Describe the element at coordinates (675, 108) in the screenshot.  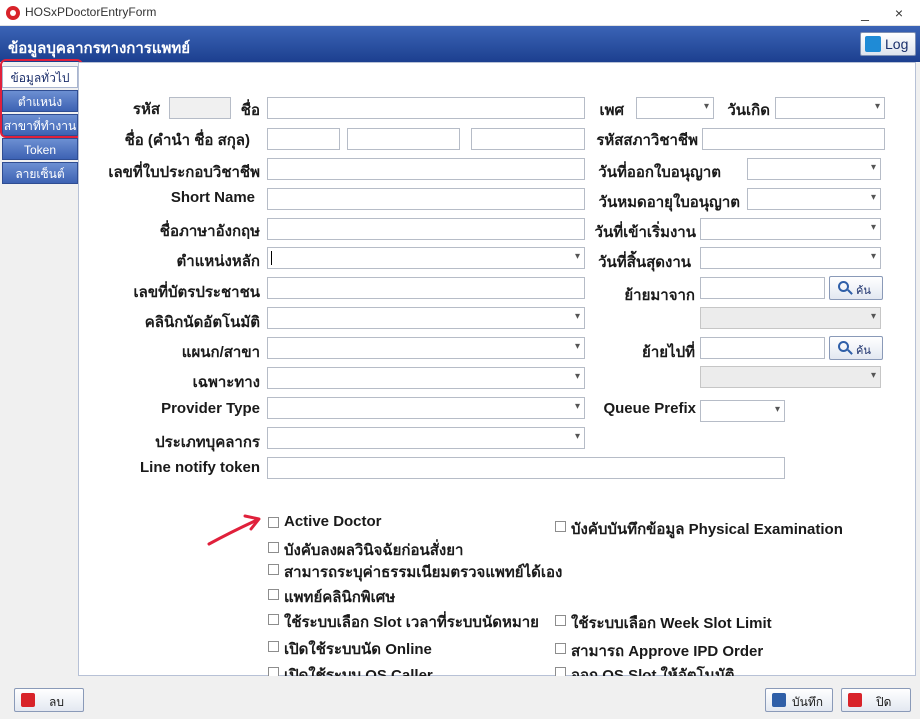
I see `sex-select: ▾` at that location.